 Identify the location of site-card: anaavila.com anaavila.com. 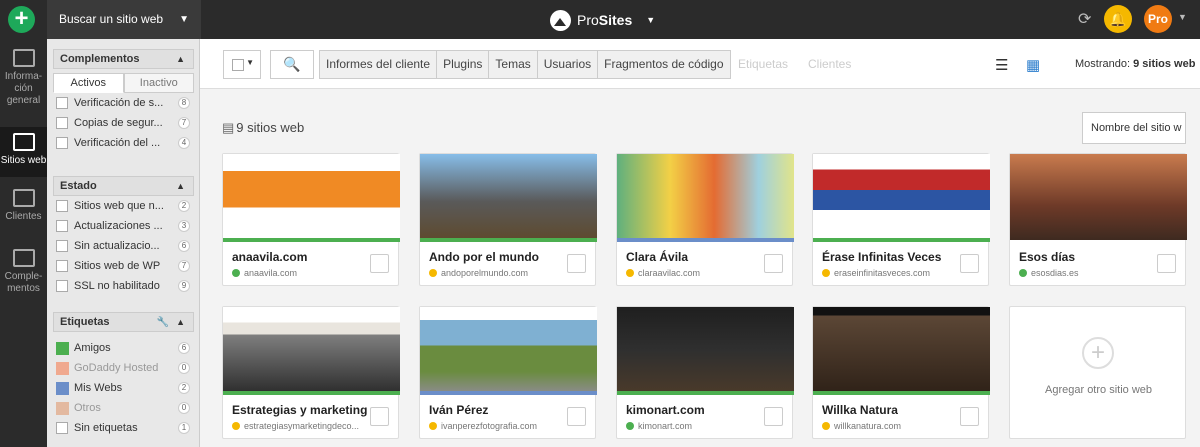
(311, 219).